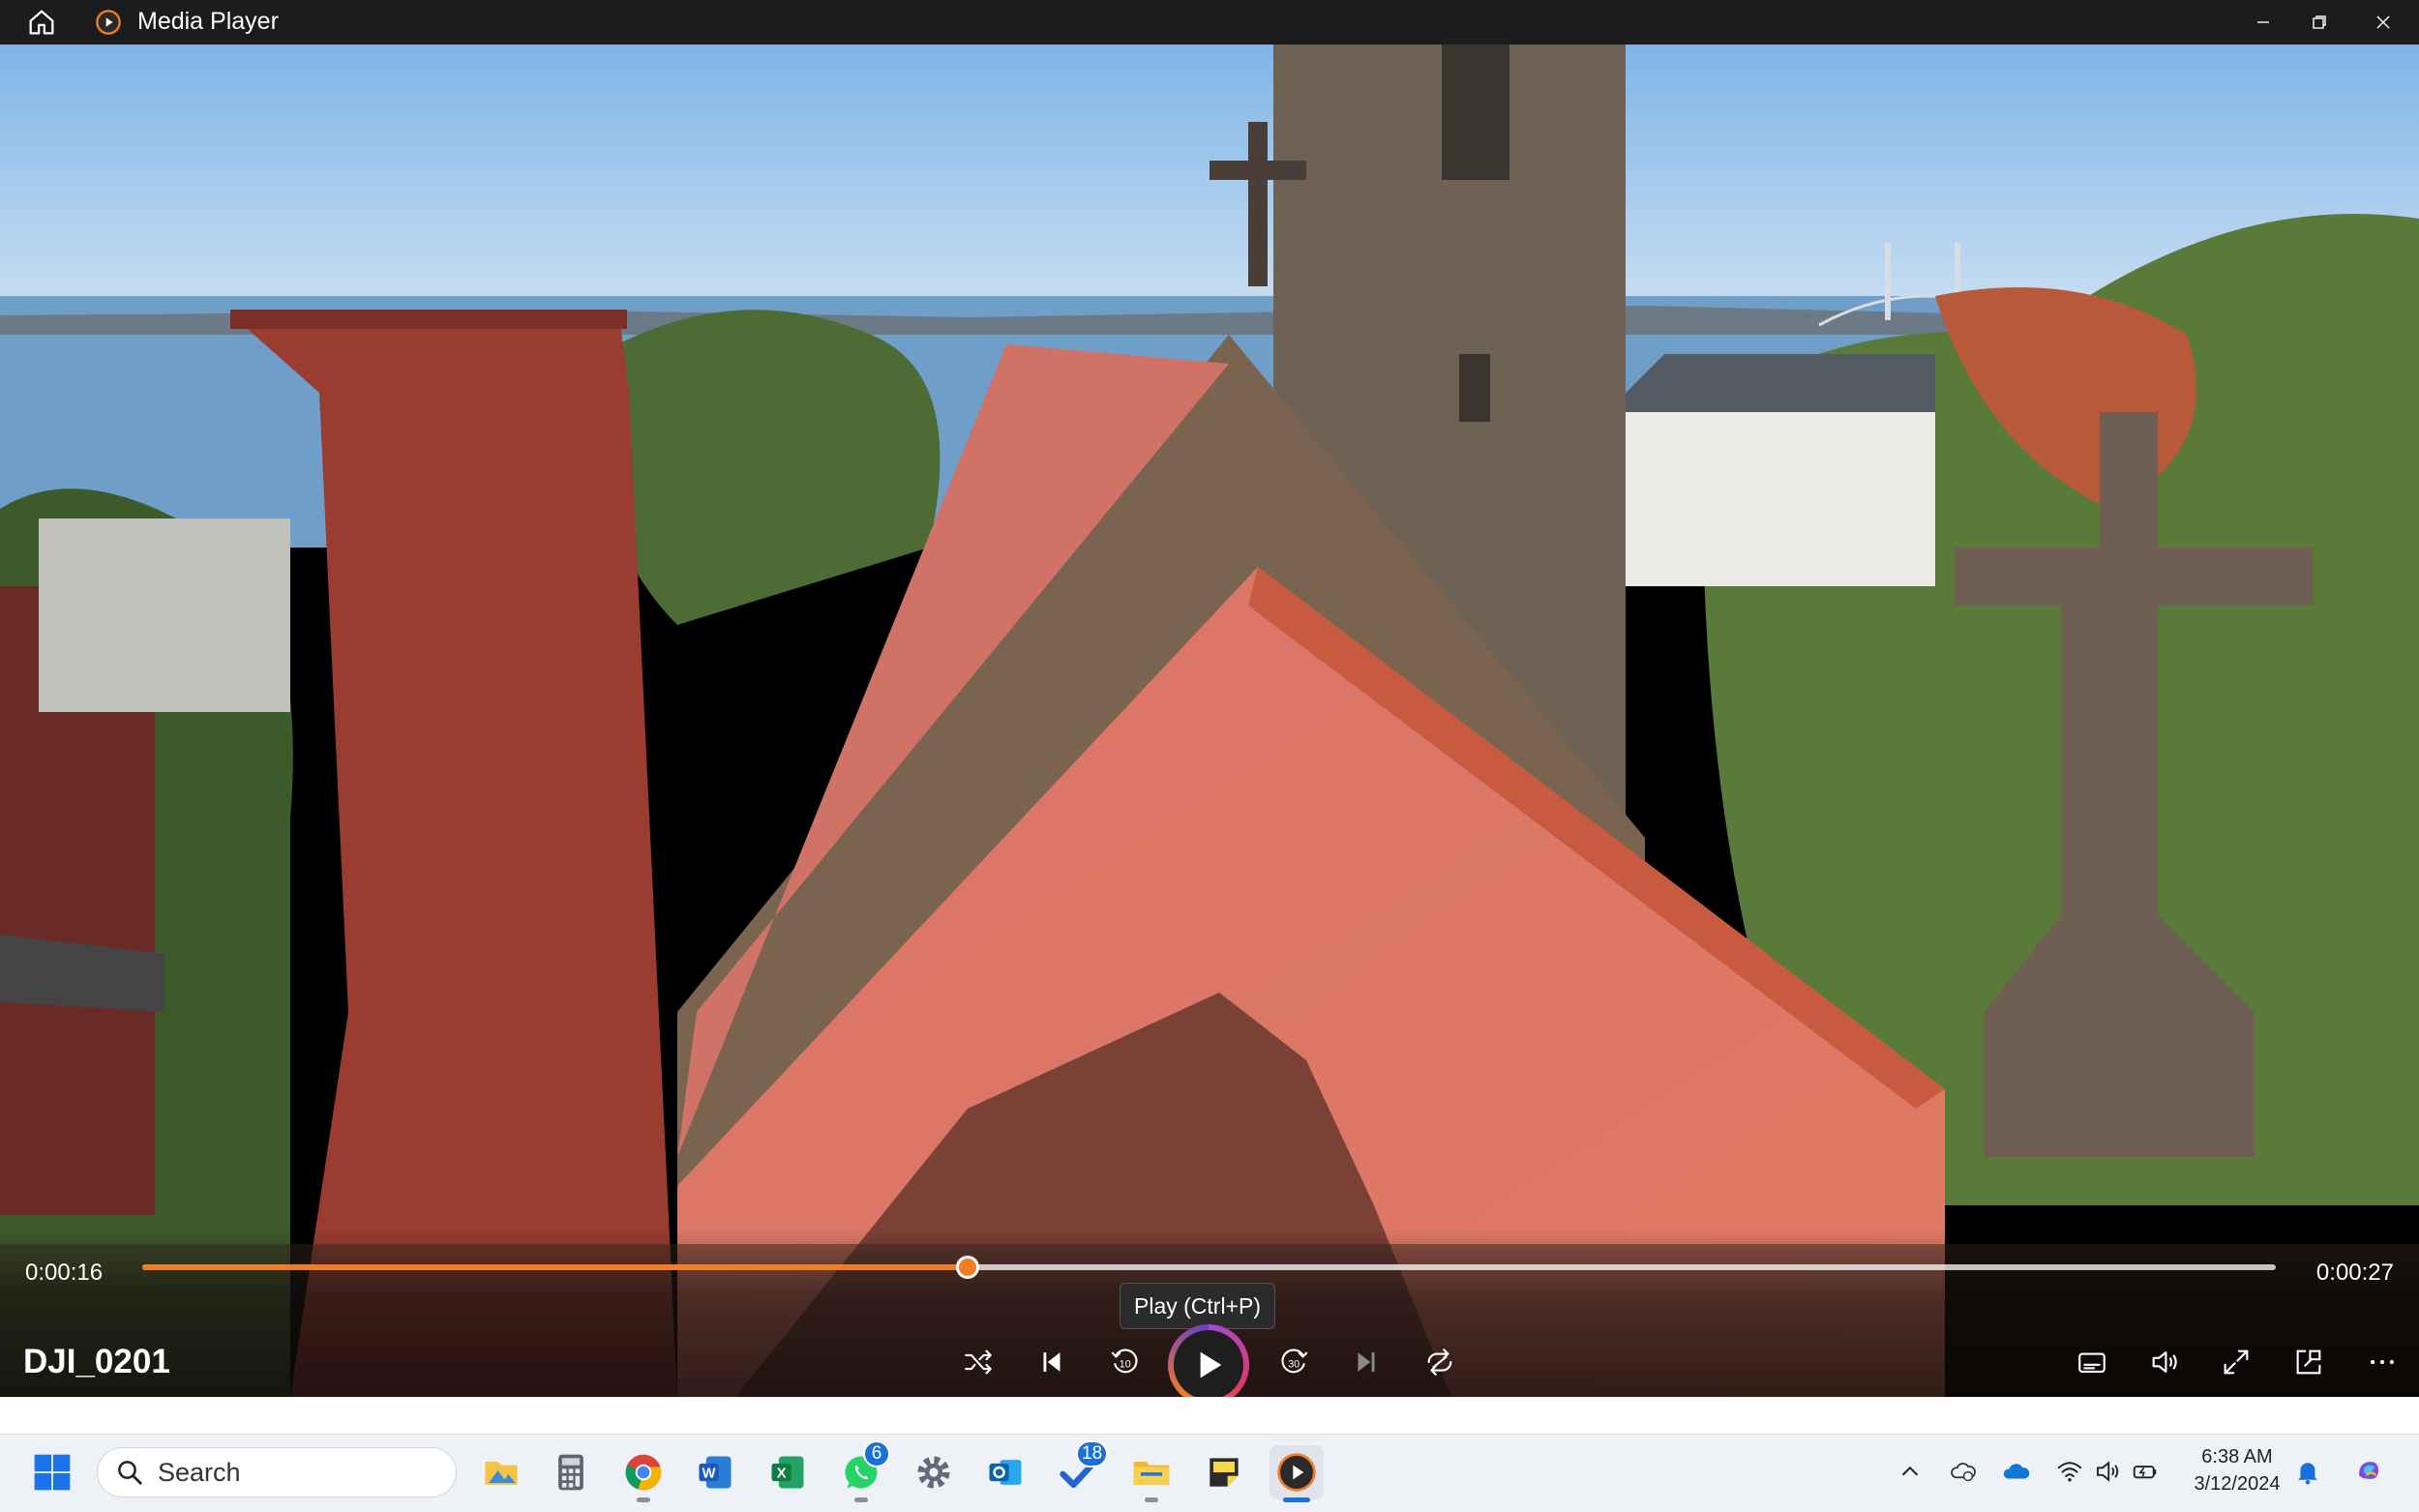 This screenshot has width=2419, height=1512. I want to click on title-bar: Media Player, so click(1209, 22).